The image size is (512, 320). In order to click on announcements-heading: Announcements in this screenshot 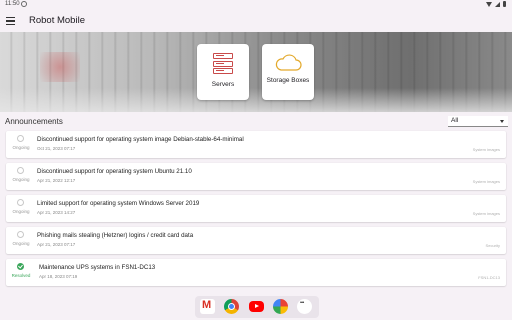, I will do `click(34, 121)`.